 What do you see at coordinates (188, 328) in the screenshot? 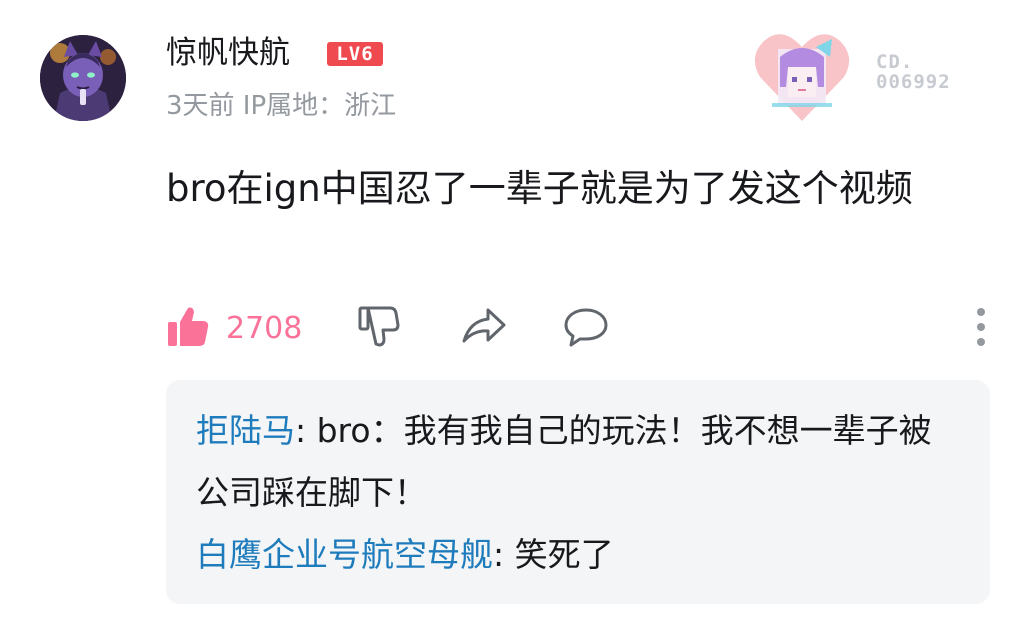
I see `thumbs-up-icon` at bounding box center [188, 328].